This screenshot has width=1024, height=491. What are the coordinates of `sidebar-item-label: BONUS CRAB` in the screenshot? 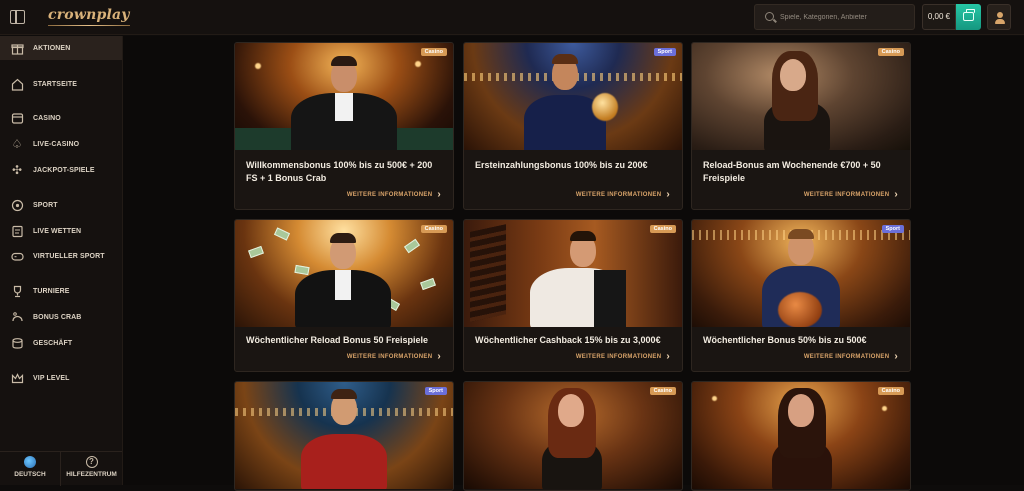 It's located at (57, 317).